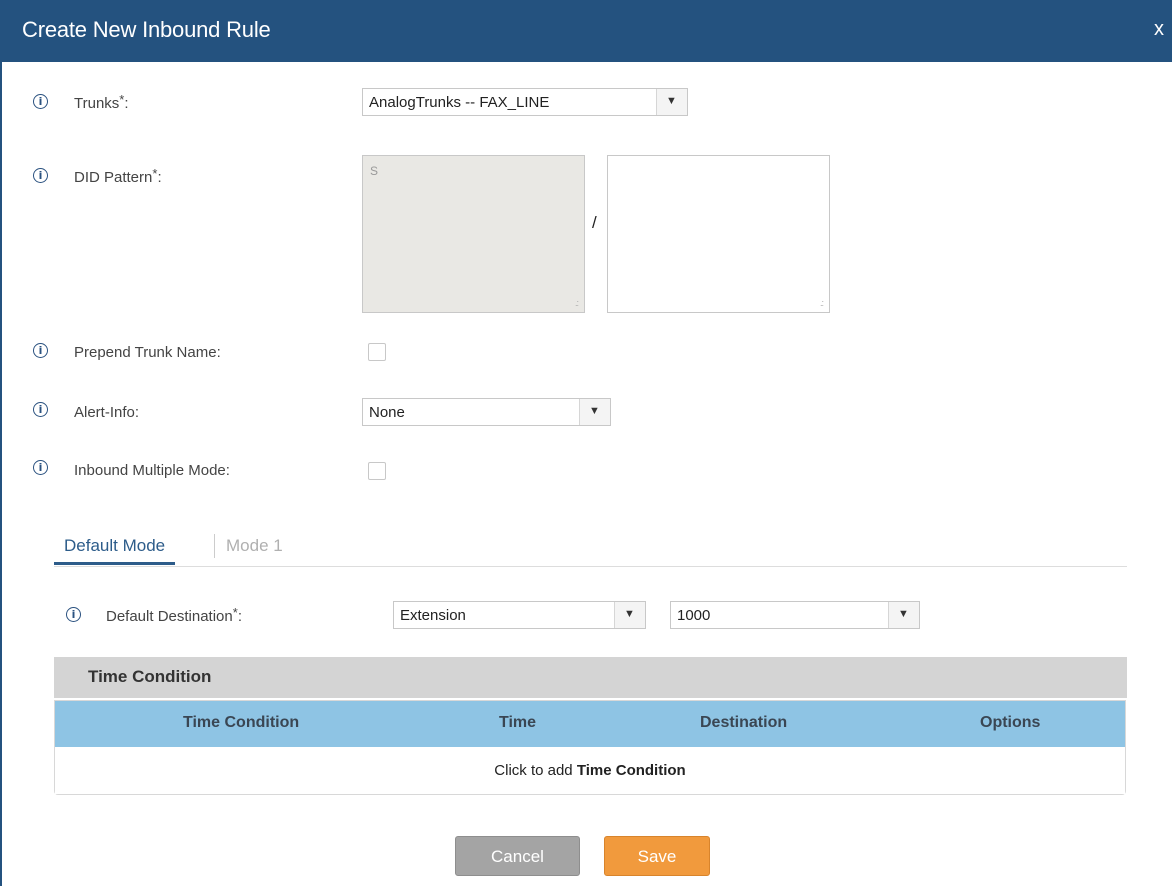  What do you see at coordinates (535, 770) in the screenshot?
I see `add-time-condition-prefix: Click to add` at bounding box center [535, 770].